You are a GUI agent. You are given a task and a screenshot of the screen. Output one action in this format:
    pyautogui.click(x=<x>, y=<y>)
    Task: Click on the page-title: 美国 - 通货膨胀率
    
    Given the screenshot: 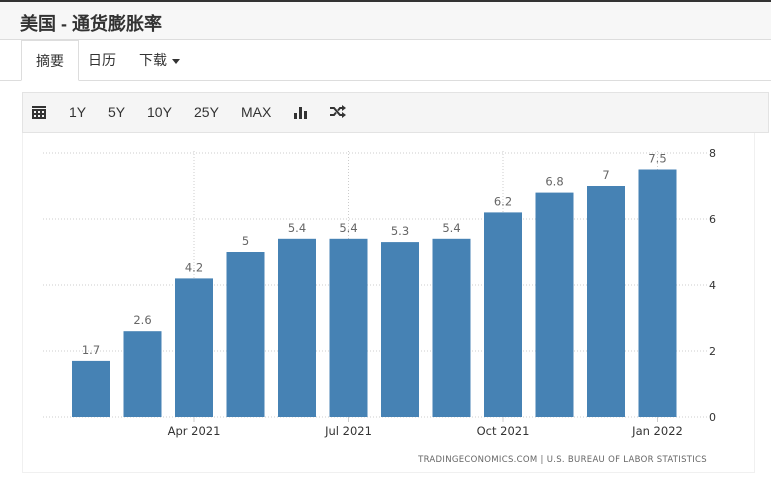 What is the action you would take?
    pyautogui.click(x=91, y=24)
    